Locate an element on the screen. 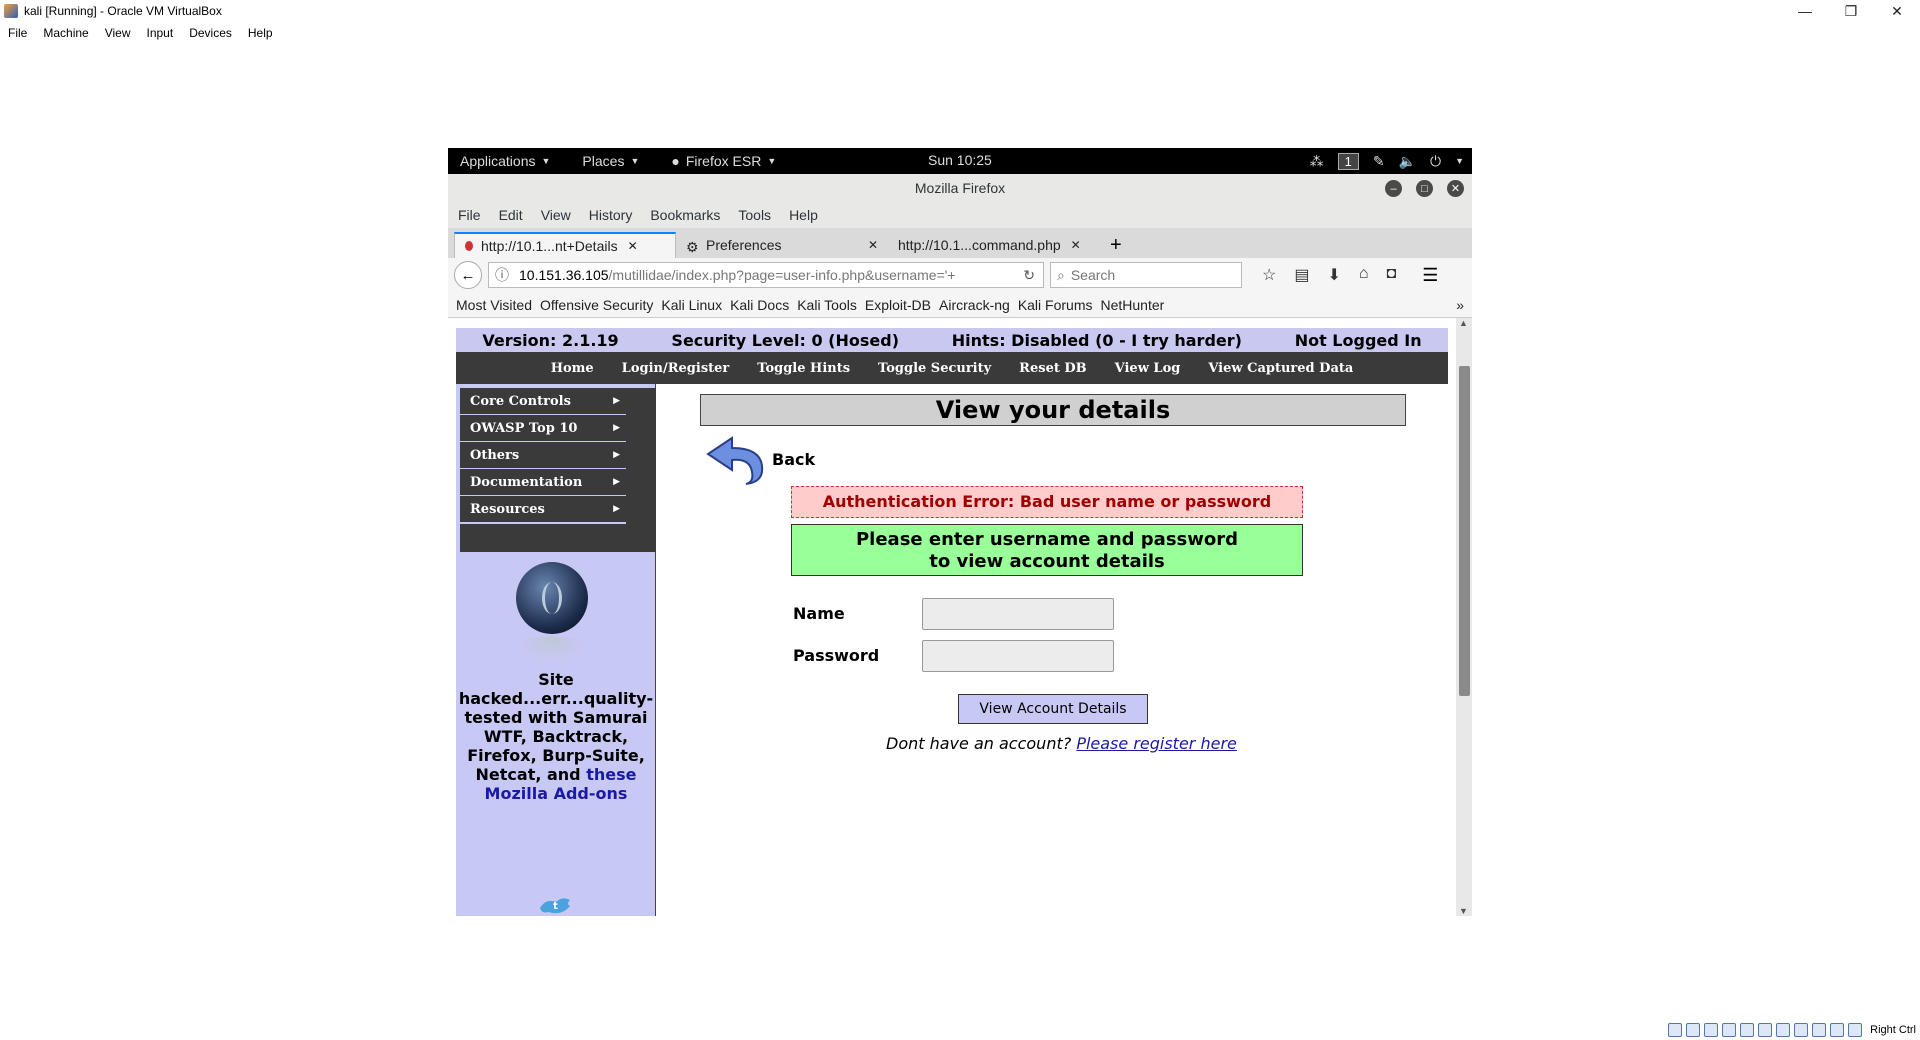  back-button: ← is located at coordinates (468, 275).